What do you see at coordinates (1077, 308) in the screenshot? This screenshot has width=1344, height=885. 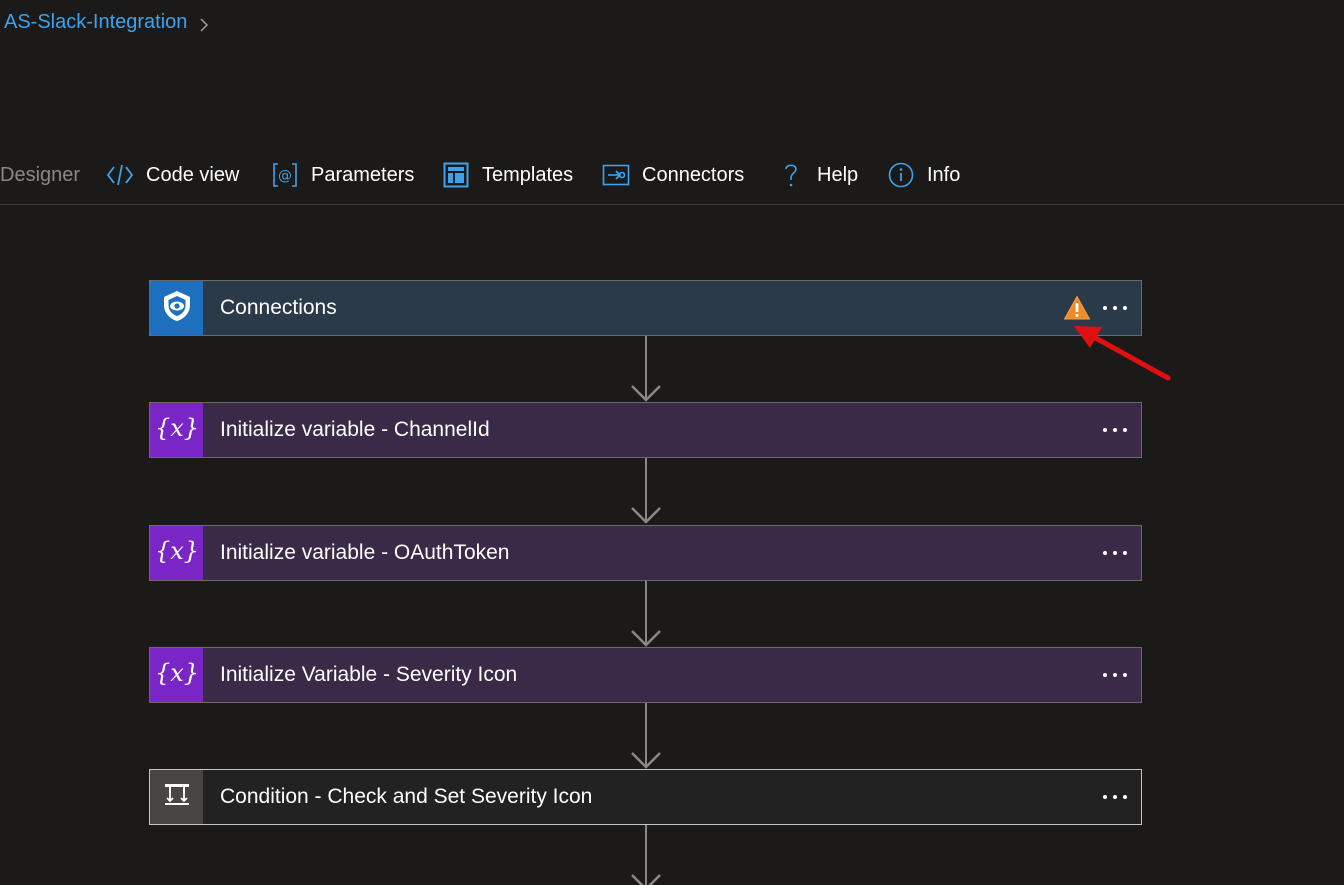 I see `warning-icon` at bounding box center [1077, 308].